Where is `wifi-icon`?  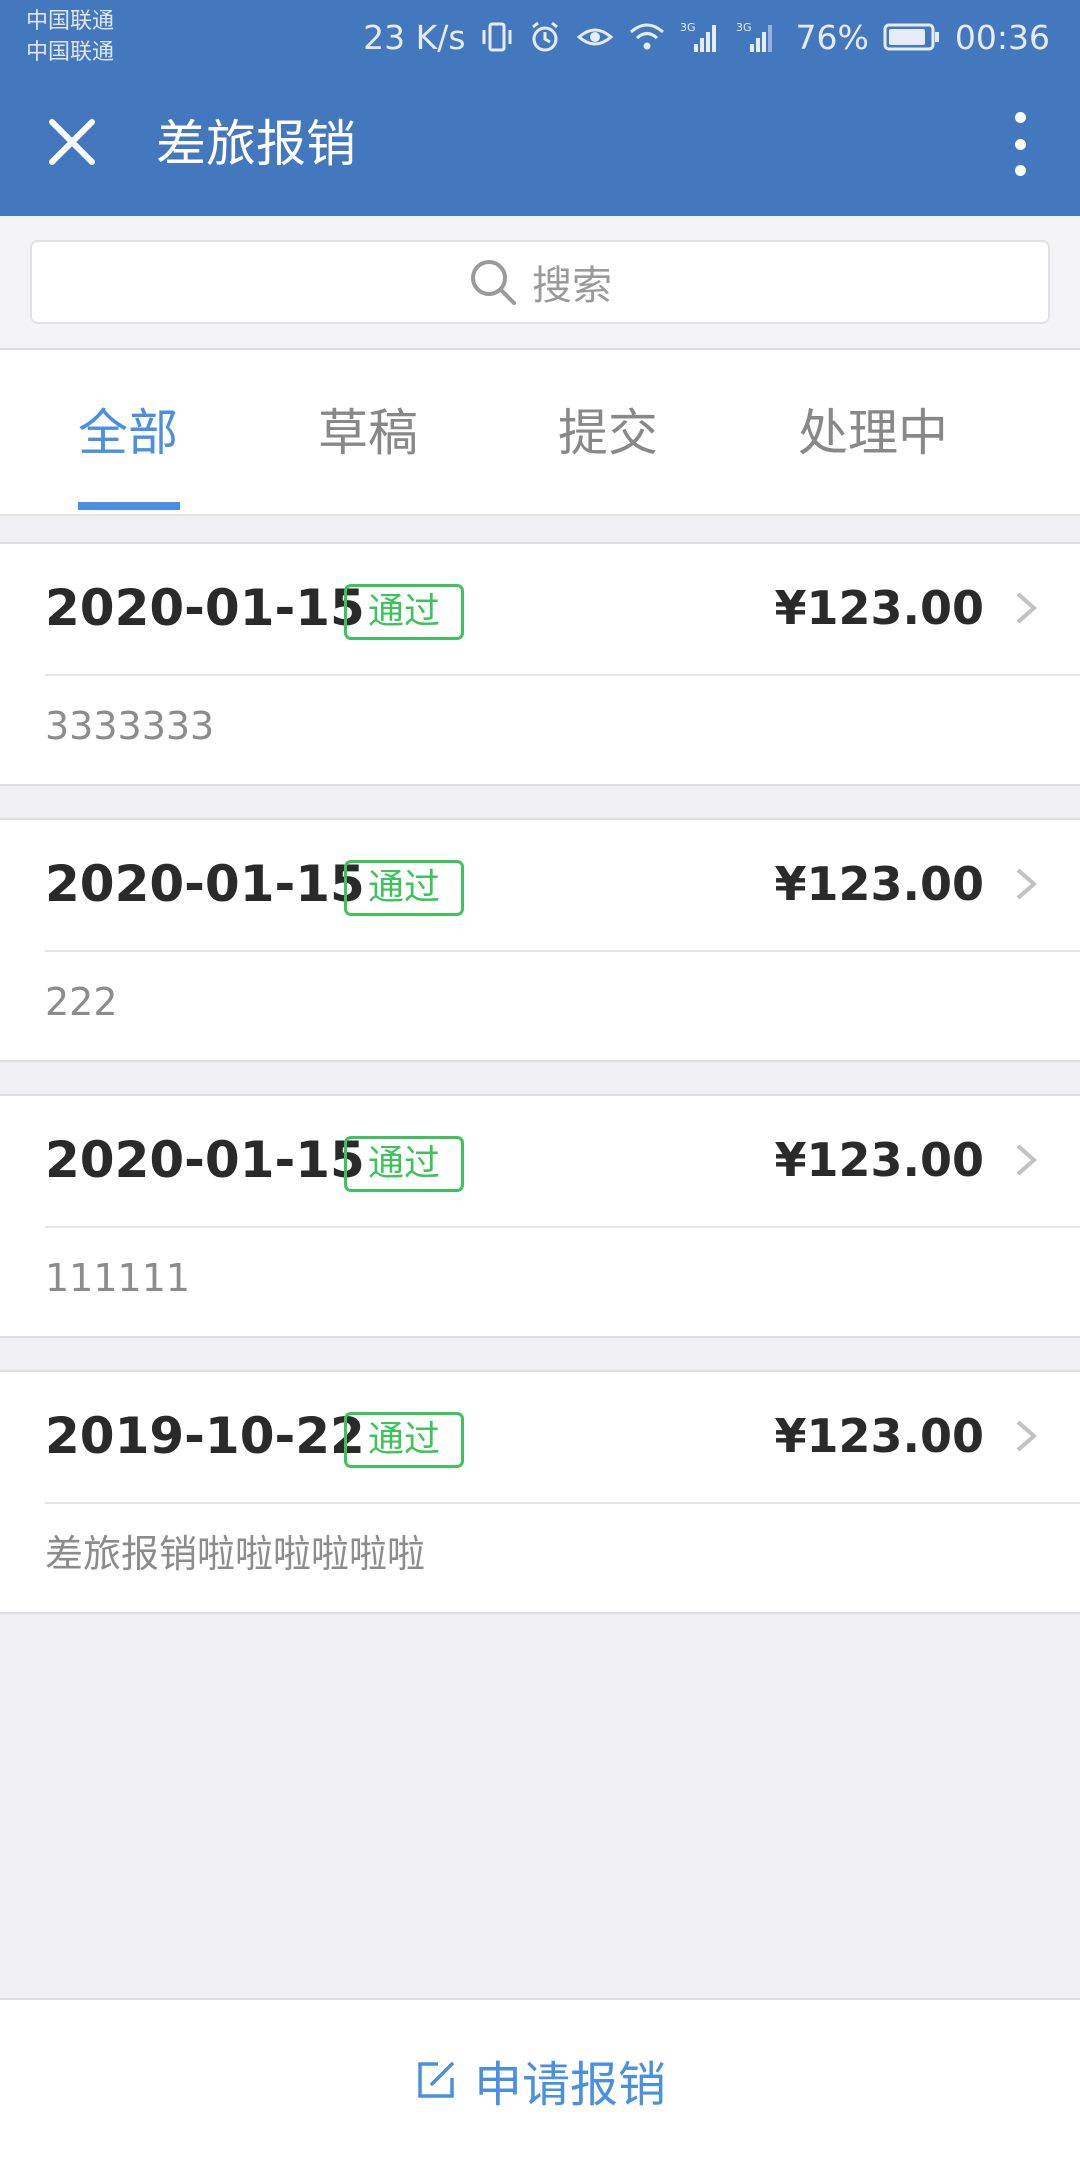 wifi-icon is located at coordinates (647, 37).